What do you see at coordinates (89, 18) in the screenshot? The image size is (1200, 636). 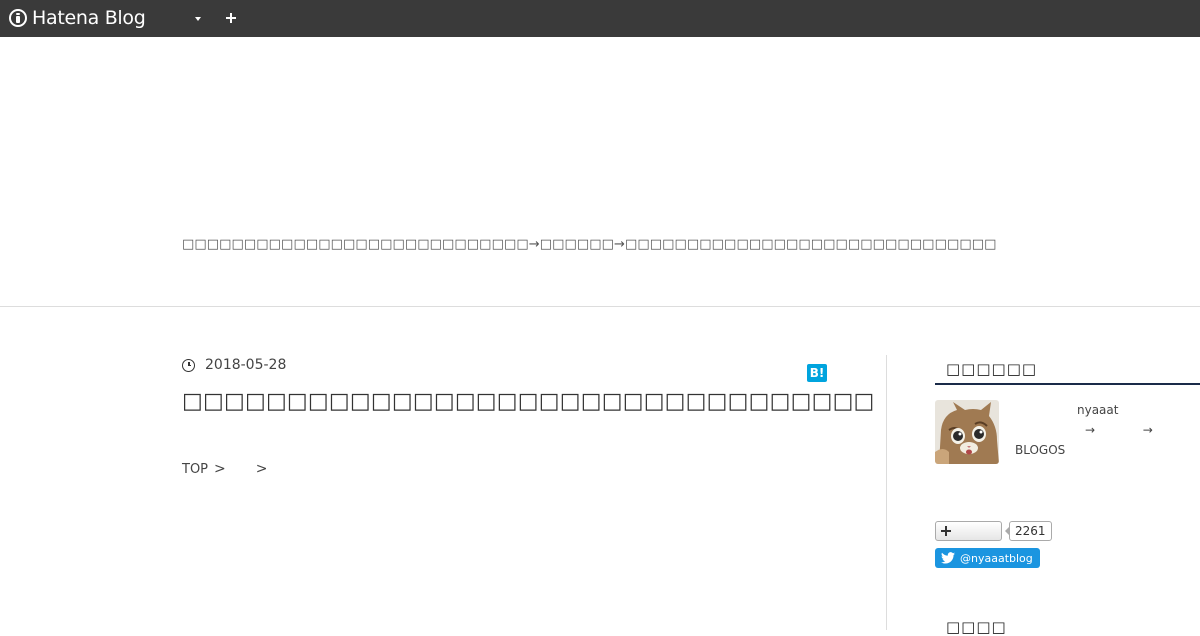 I see `hatena-blog-logo-text: Hatena Blog` at bounding box center [89, 18].